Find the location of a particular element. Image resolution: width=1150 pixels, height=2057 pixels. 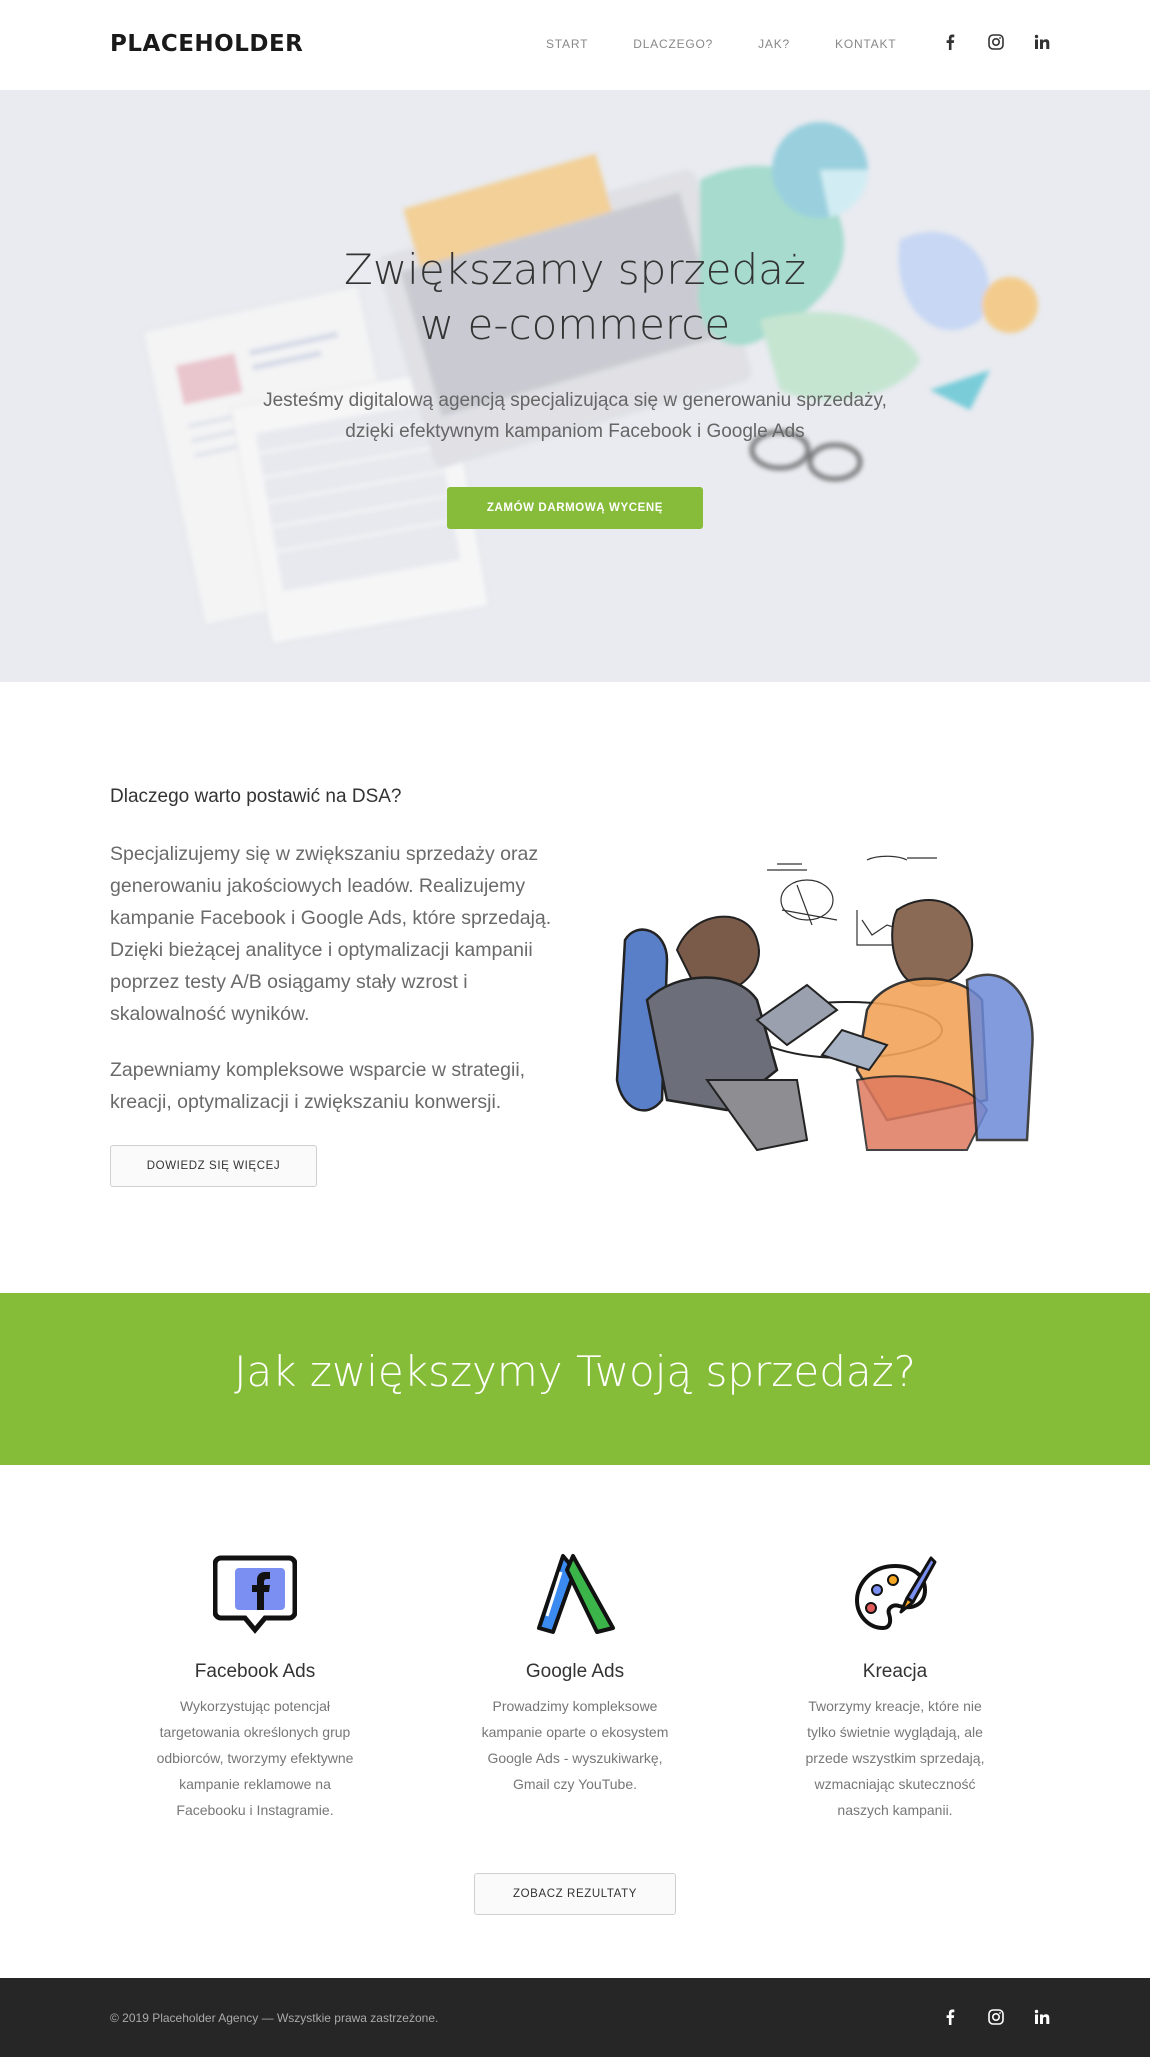

learn-more-button: DOWIEDZ SIĘ WIĘCEJ is located at coordinates (213, 1166).